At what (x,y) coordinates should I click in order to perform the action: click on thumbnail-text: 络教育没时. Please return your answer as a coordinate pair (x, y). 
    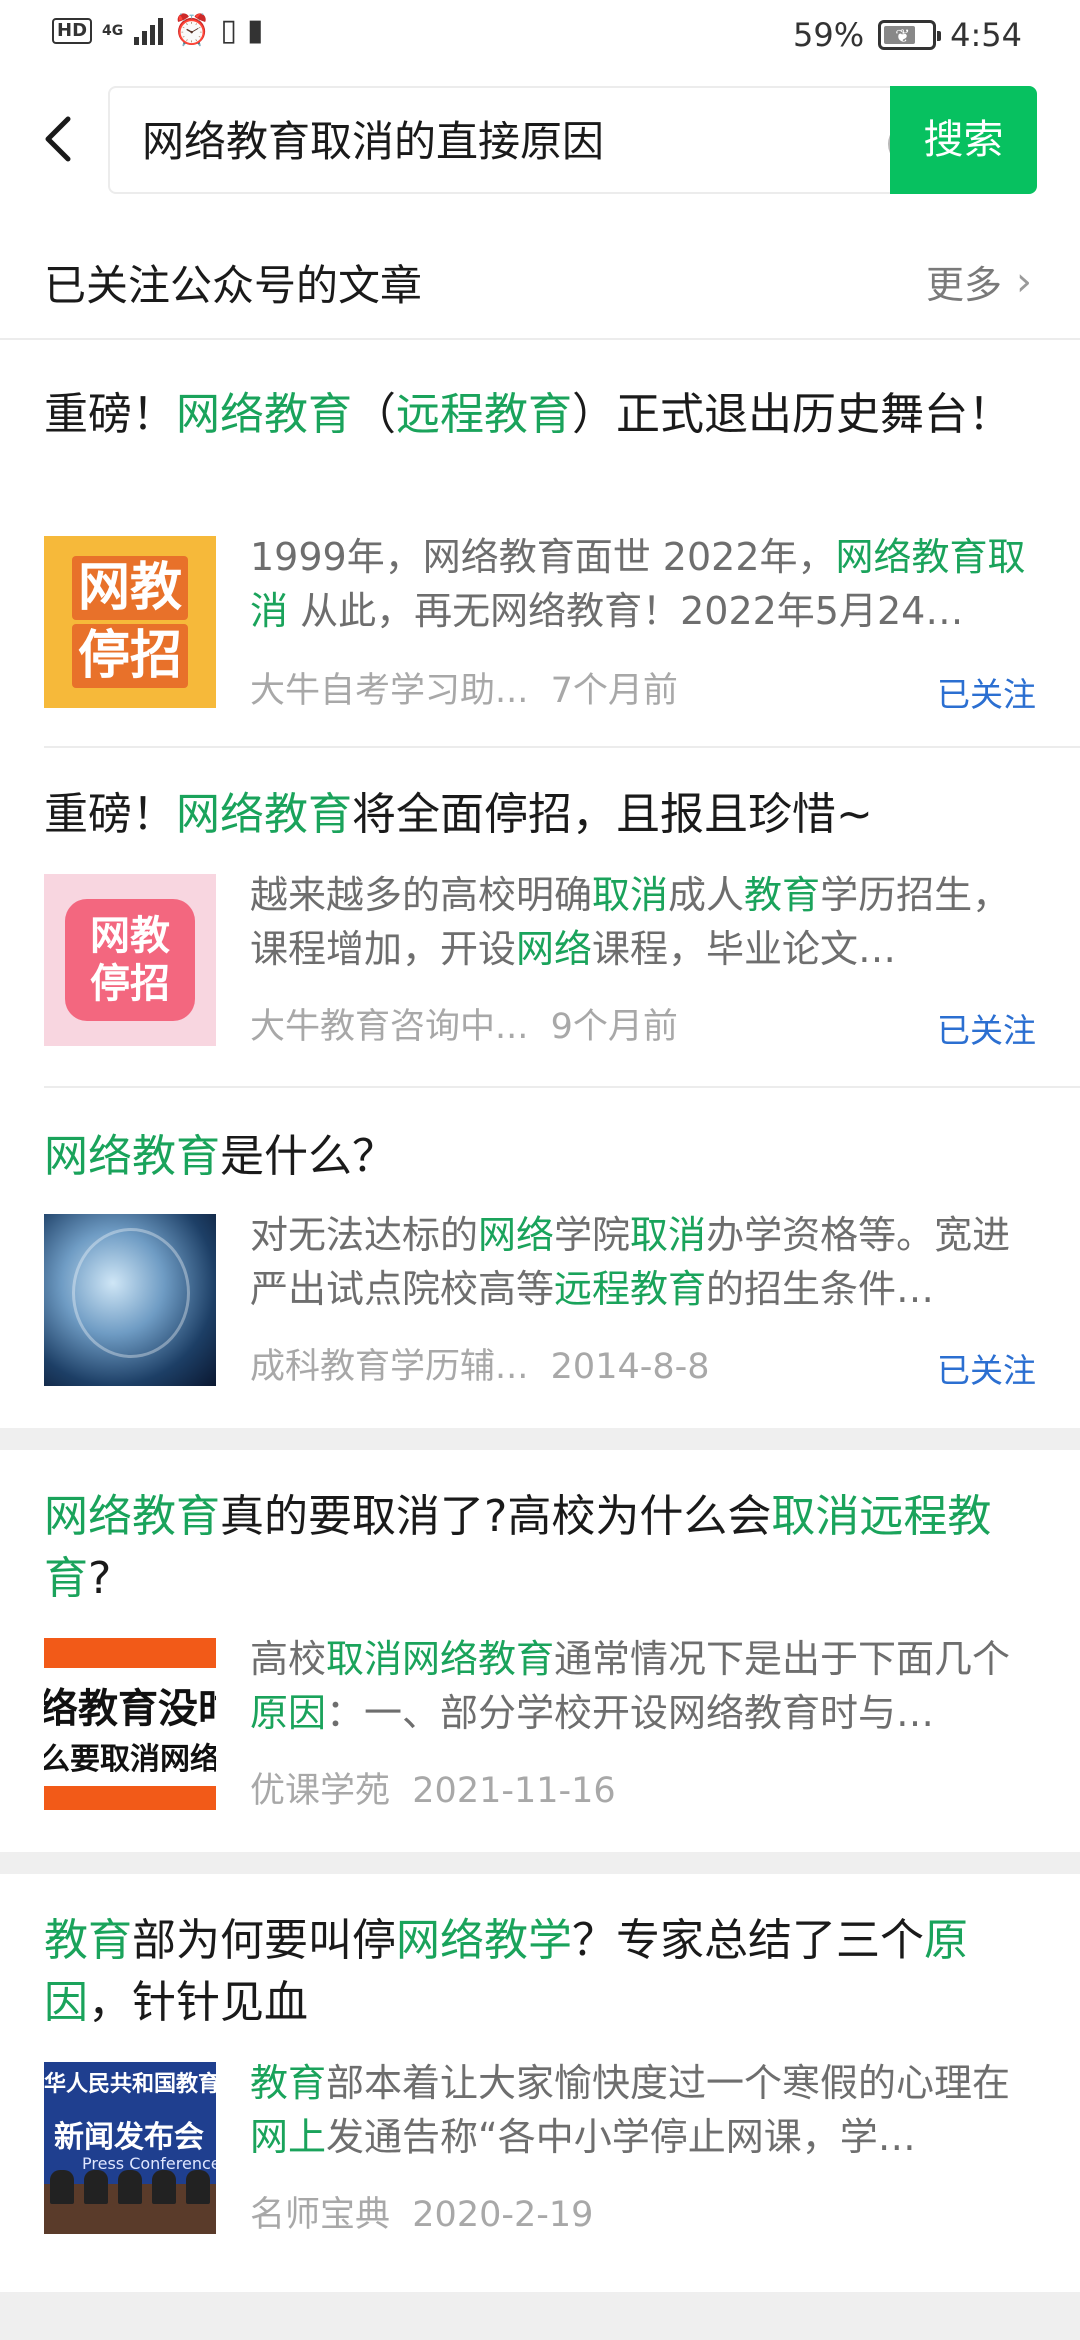
    Looking at the image, I should click on (130, 1709).